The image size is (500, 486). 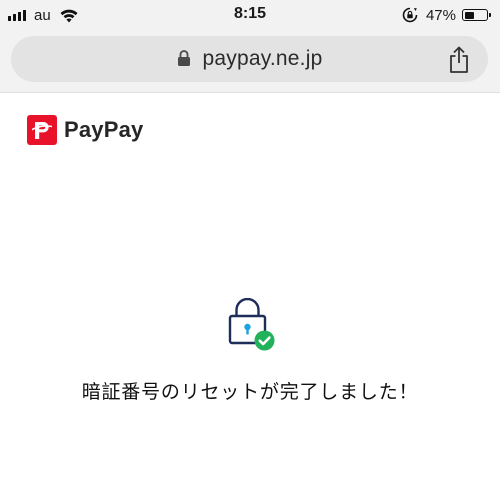 What do you see at coordinates (251, 324) in the screenshot?
I see `lock-with-checkmark-icon` at bounding box center [251, 324].